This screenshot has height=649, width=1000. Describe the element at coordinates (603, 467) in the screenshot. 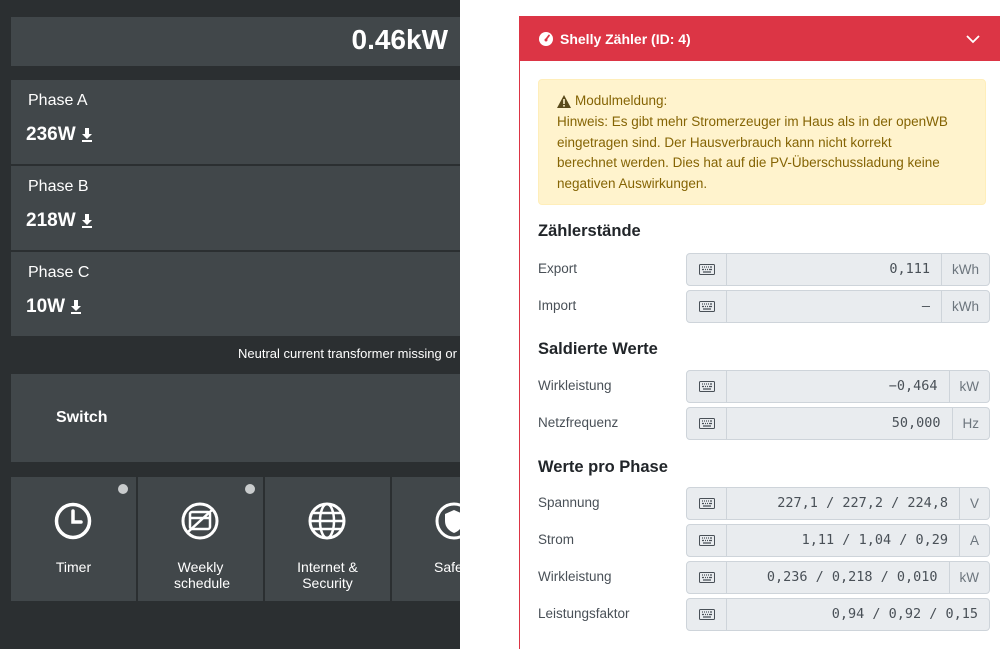

I see `section-werte-pro-phase: Werte pro Phase` at that location.